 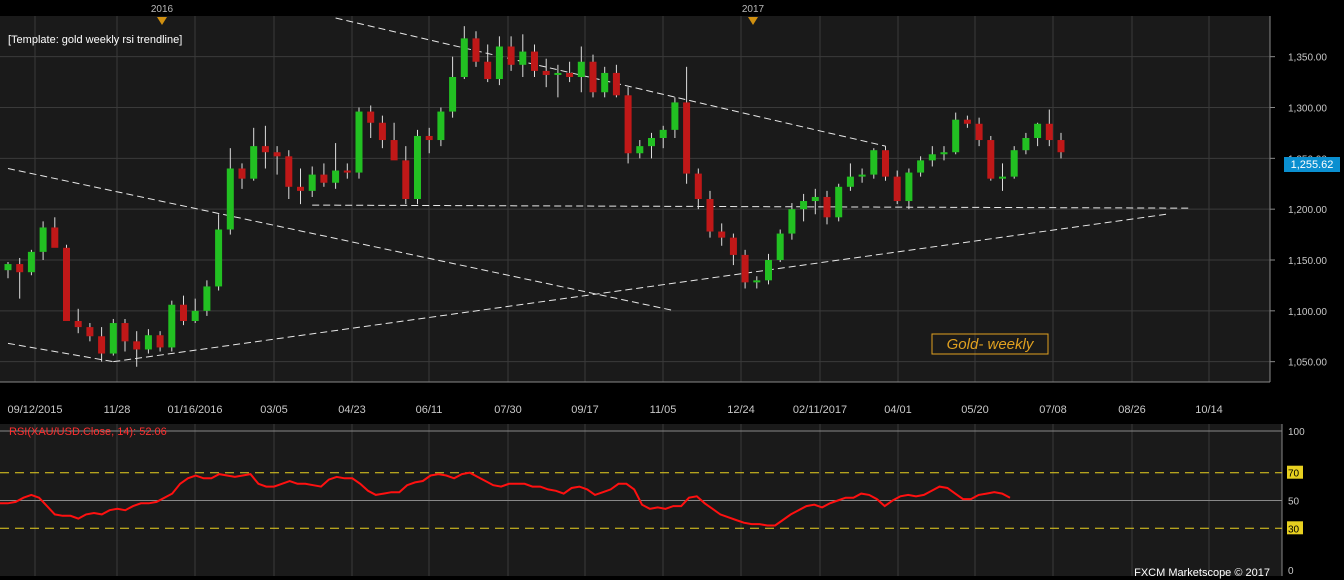 What do you see at coordinates (898, 410) in the screenshot?
I see `time-tick-label: 04/01` at bounding box center [898, 410].